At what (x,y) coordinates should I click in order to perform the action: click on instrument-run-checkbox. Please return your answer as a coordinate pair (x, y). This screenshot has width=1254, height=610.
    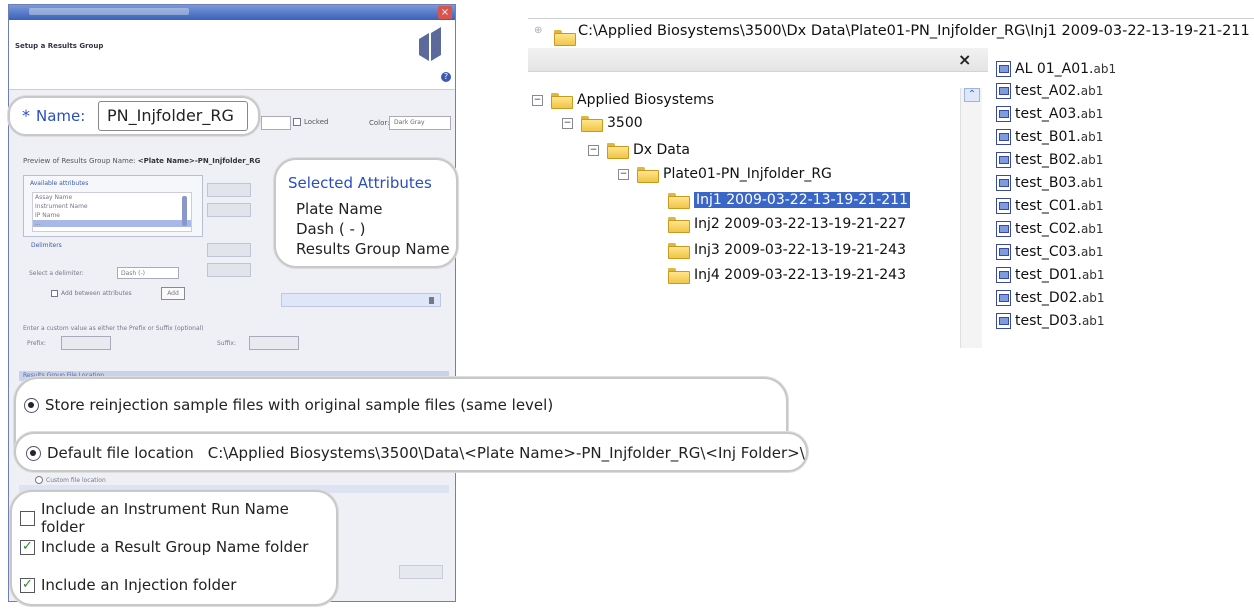
    Looking at the image, I should click on (27, 518).